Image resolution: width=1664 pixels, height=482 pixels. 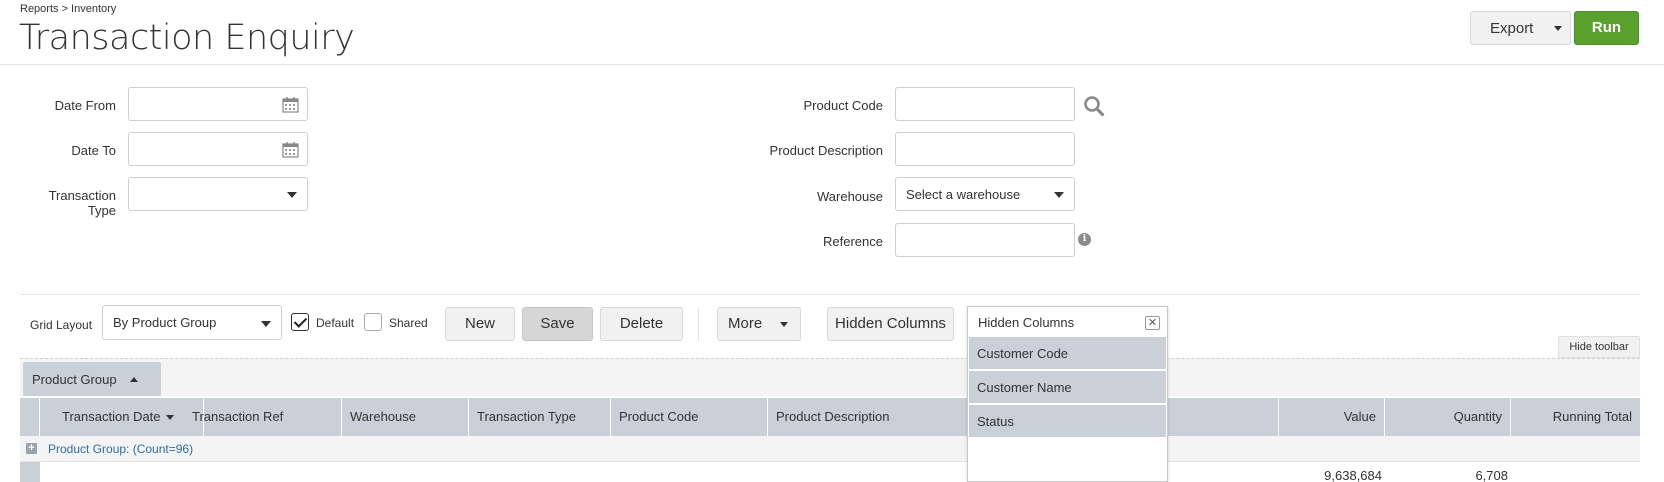 What do you see at coordinates (165, 322) in the screenshot?
I see `grid-layout-value: By Product Group` at bounding box center [165, 322].